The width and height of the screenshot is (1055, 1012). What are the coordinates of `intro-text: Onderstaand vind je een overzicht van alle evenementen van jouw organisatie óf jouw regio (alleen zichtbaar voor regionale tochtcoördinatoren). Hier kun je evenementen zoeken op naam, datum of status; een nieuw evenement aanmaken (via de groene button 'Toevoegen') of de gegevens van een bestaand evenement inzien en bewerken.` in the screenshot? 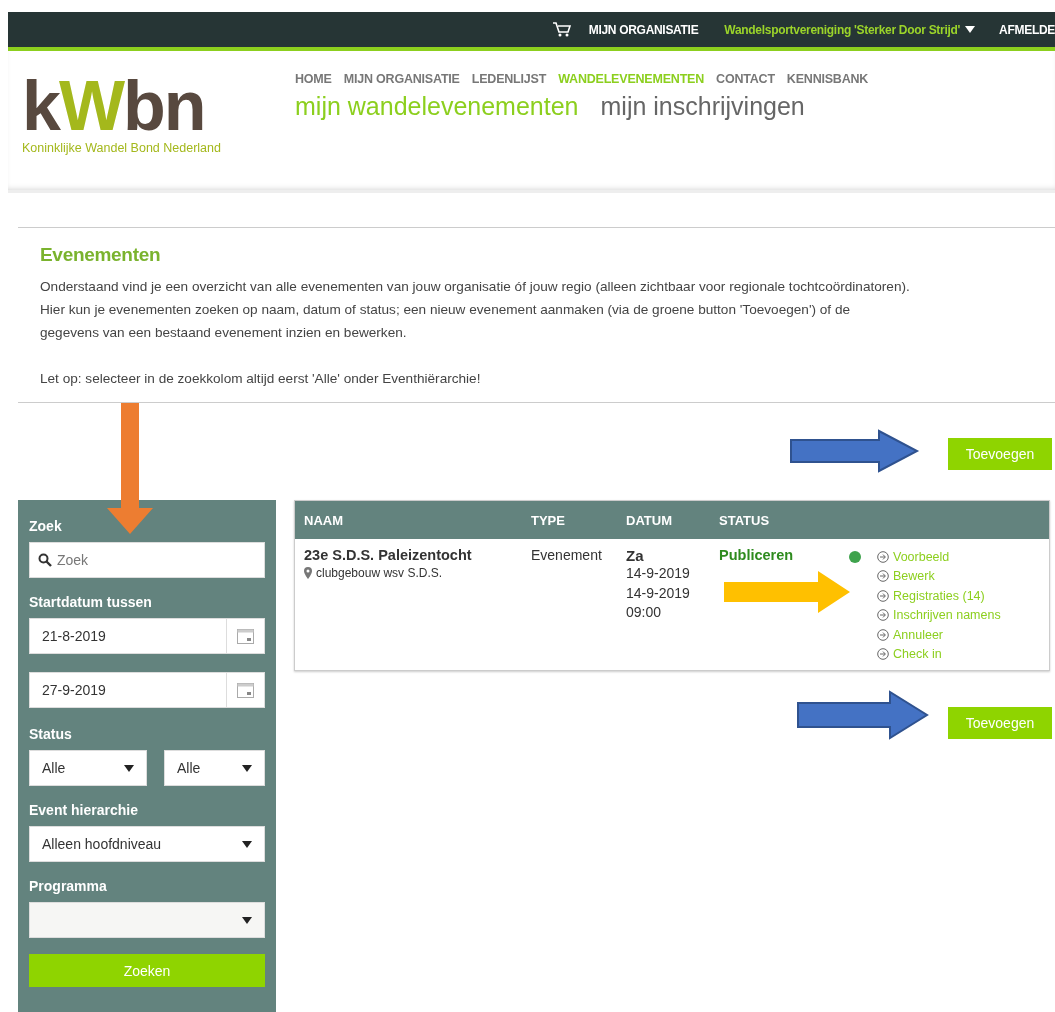 It's located at (475, 310).